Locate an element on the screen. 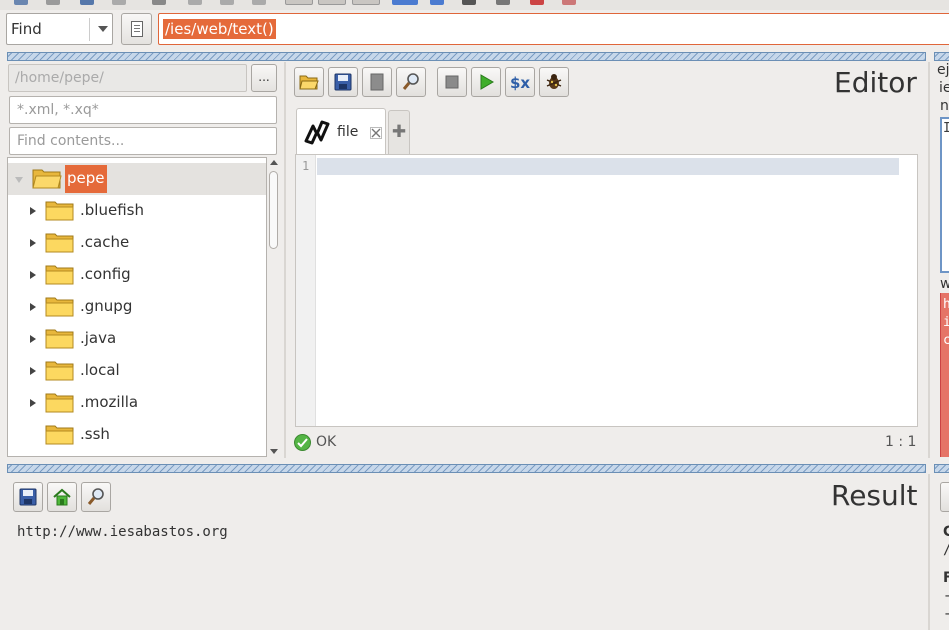  tree-row: .bluefish is located at coordinates (137, 211).